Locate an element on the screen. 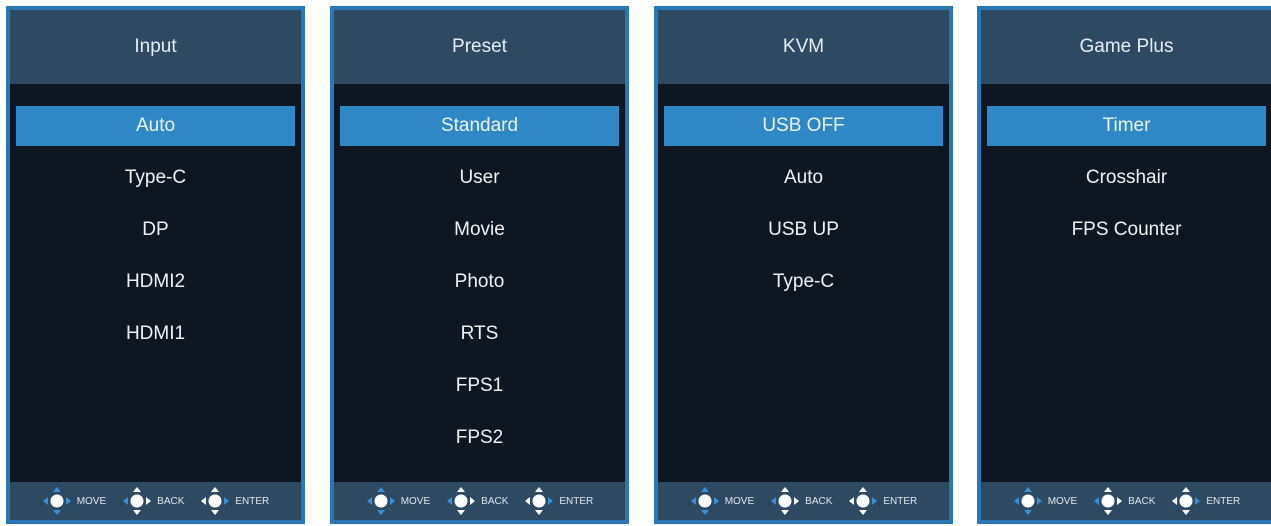  menu-item-hdmi1: HDMI1 is located at coordinates (155, 334).